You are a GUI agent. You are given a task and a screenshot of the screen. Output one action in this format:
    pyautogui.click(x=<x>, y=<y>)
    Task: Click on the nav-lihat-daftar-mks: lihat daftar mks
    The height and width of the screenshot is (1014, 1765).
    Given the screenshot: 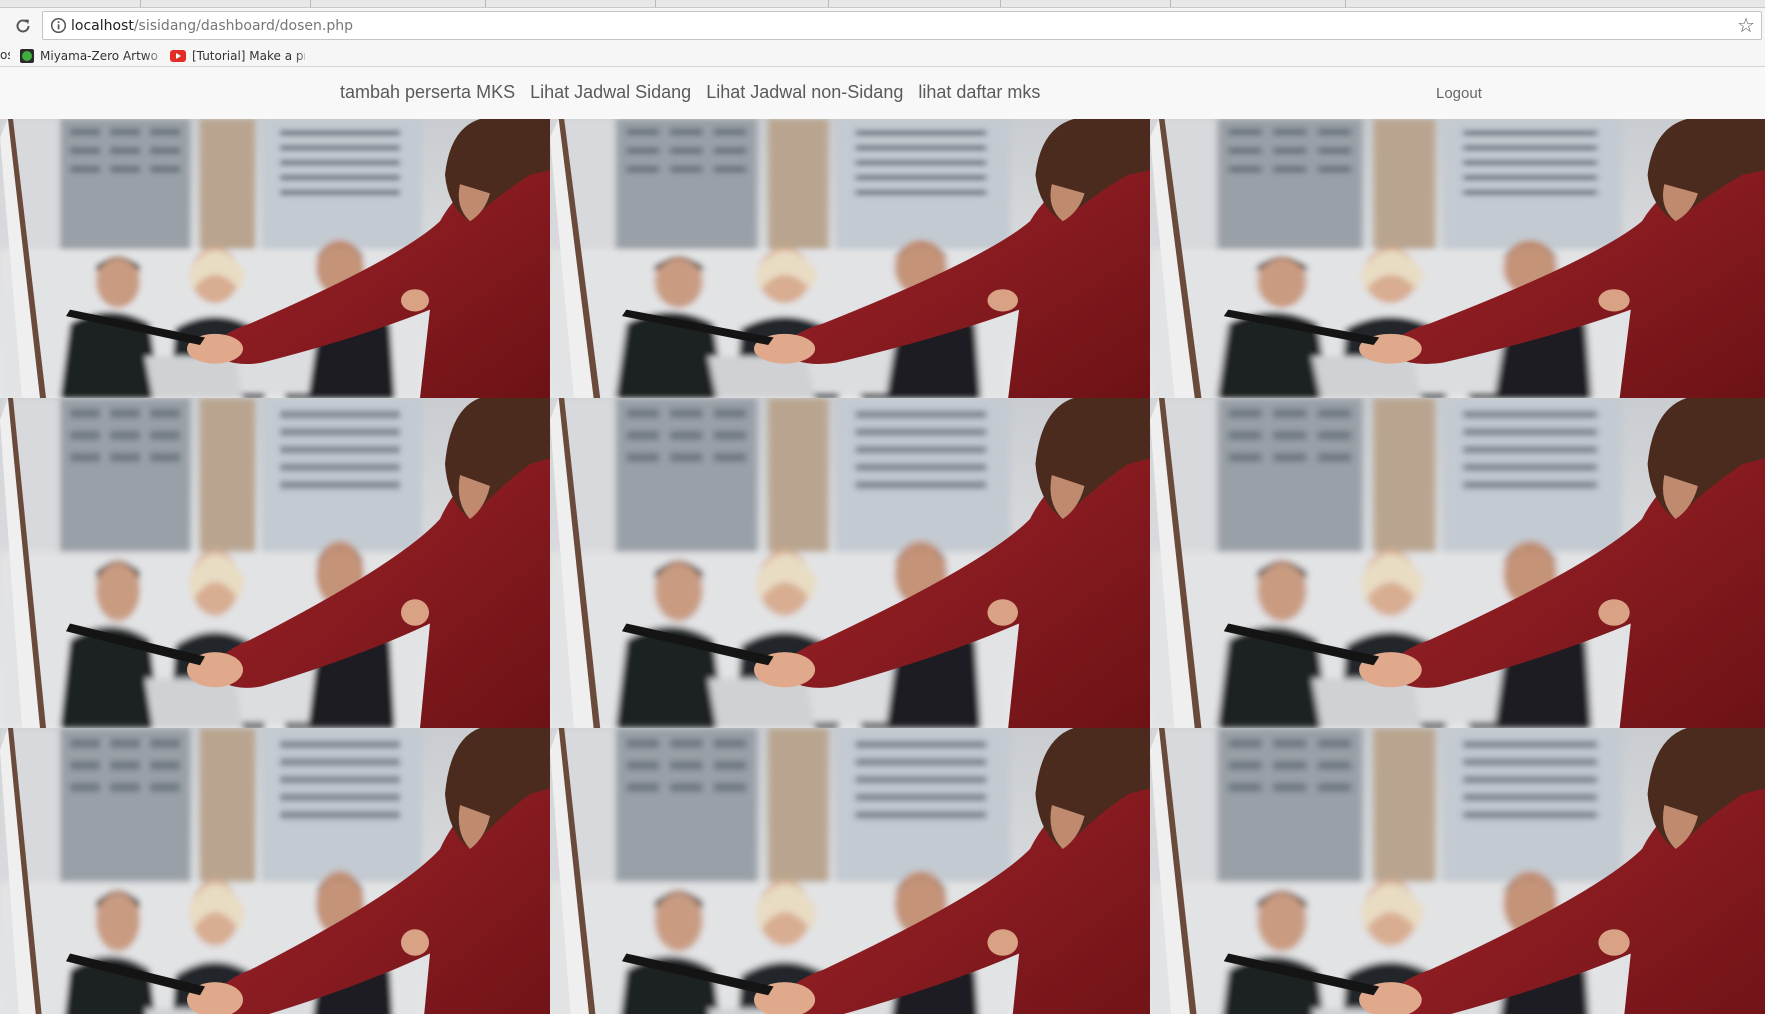 What is the action you would take?
    pyautogui.click(x=979, y=92)
    